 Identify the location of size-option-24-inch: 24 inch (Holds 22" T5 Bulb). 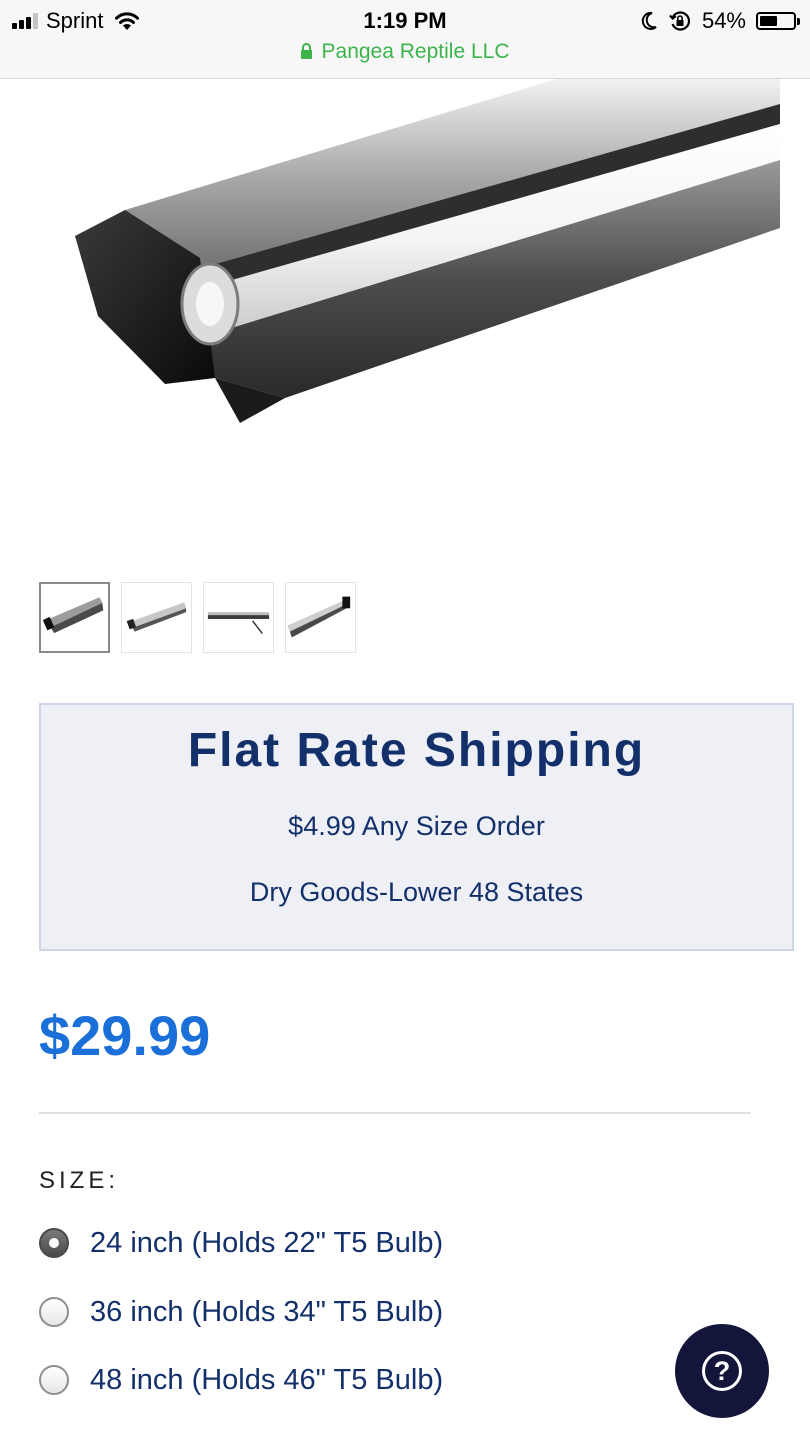
(241, 1243).